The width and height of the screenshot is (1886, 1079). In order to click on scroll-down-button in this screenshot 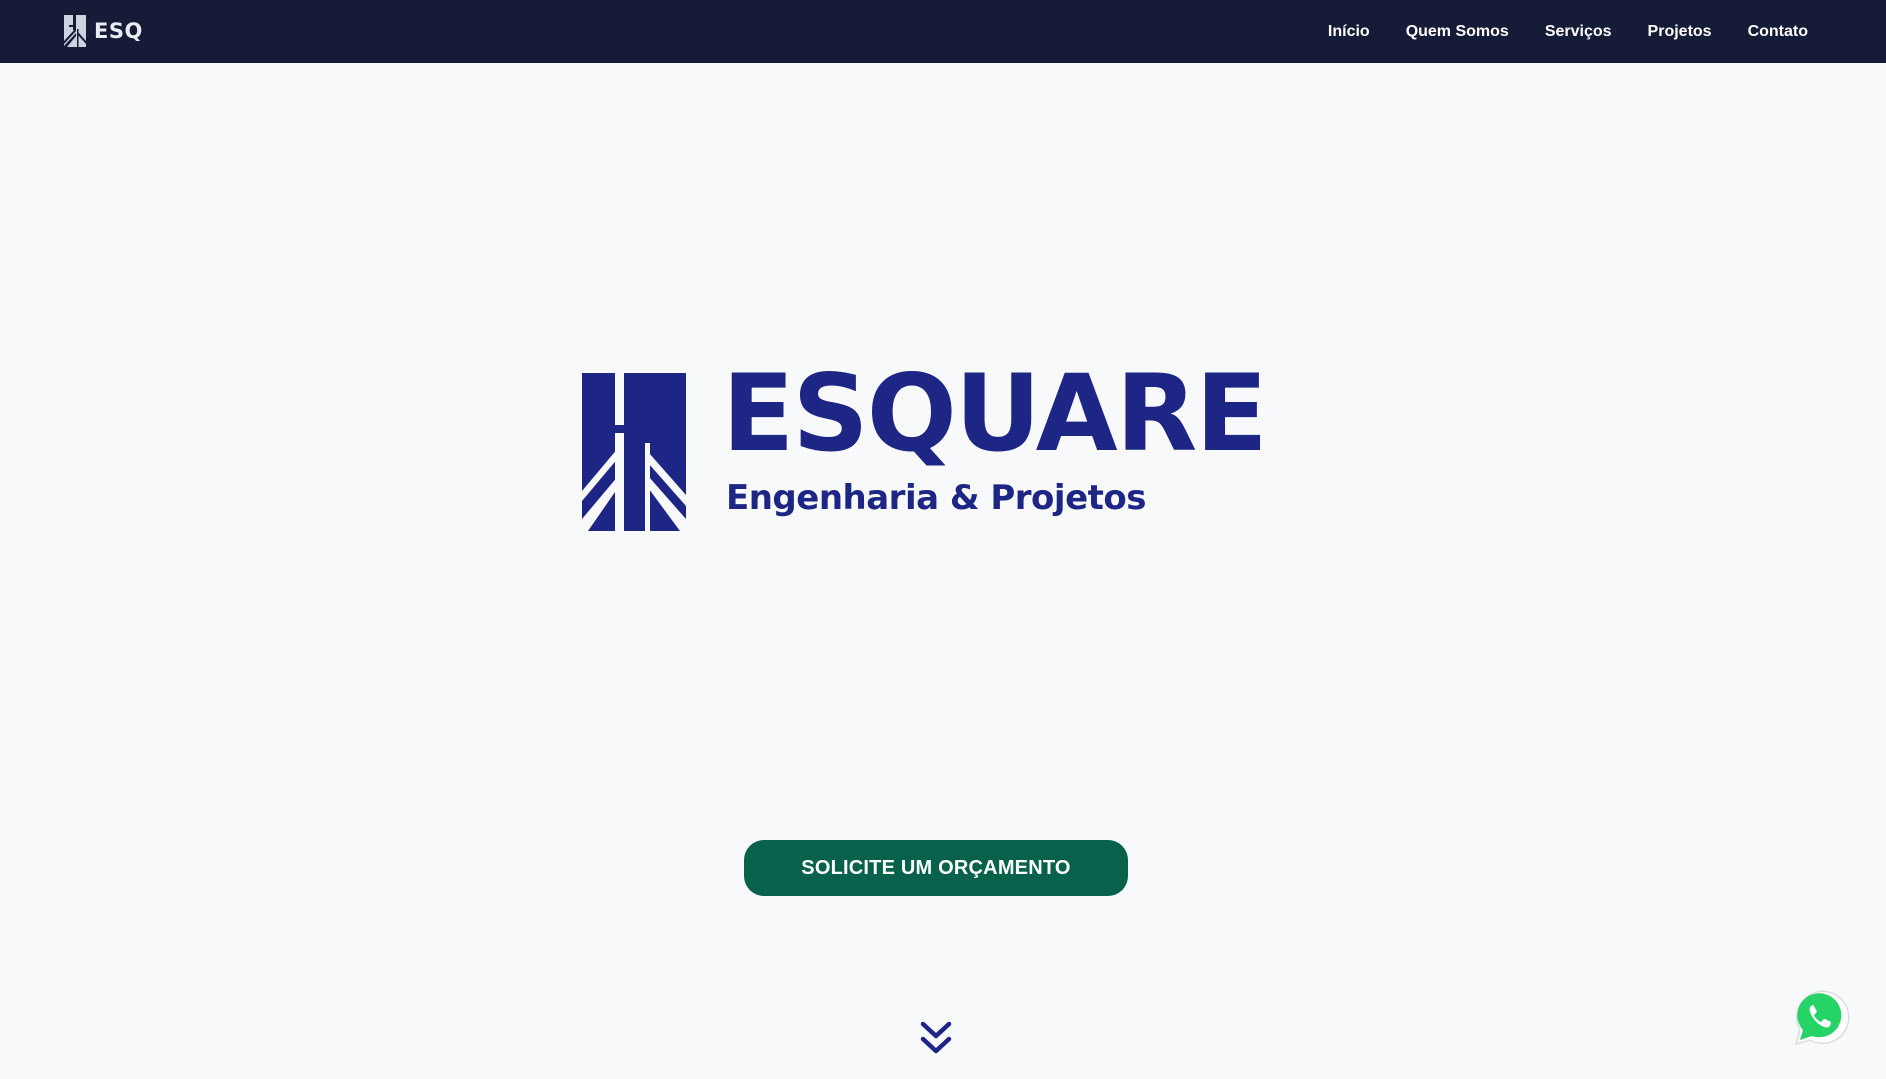, I will do `click(936, 1038)`.